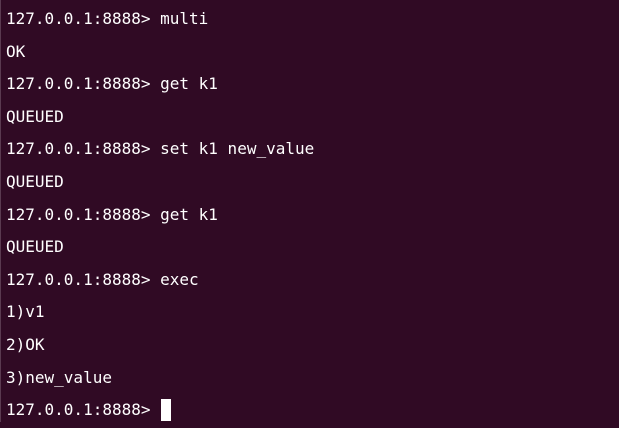 Image resolution: width=619 pixels, height=428 pixels. What do you see at coordinates (107, 18) in the screenshot?
I see `terminal-line: 127.0.0.1:8888> multi` at bounding box center [107, 18].